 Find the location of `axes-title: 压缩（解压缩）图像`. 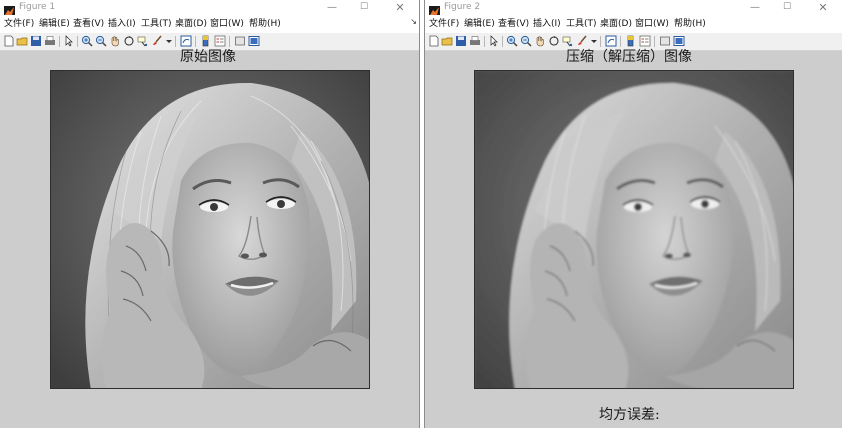

axes-title: 压缩（解压缩）图像 is located at coordinates (629, 57).